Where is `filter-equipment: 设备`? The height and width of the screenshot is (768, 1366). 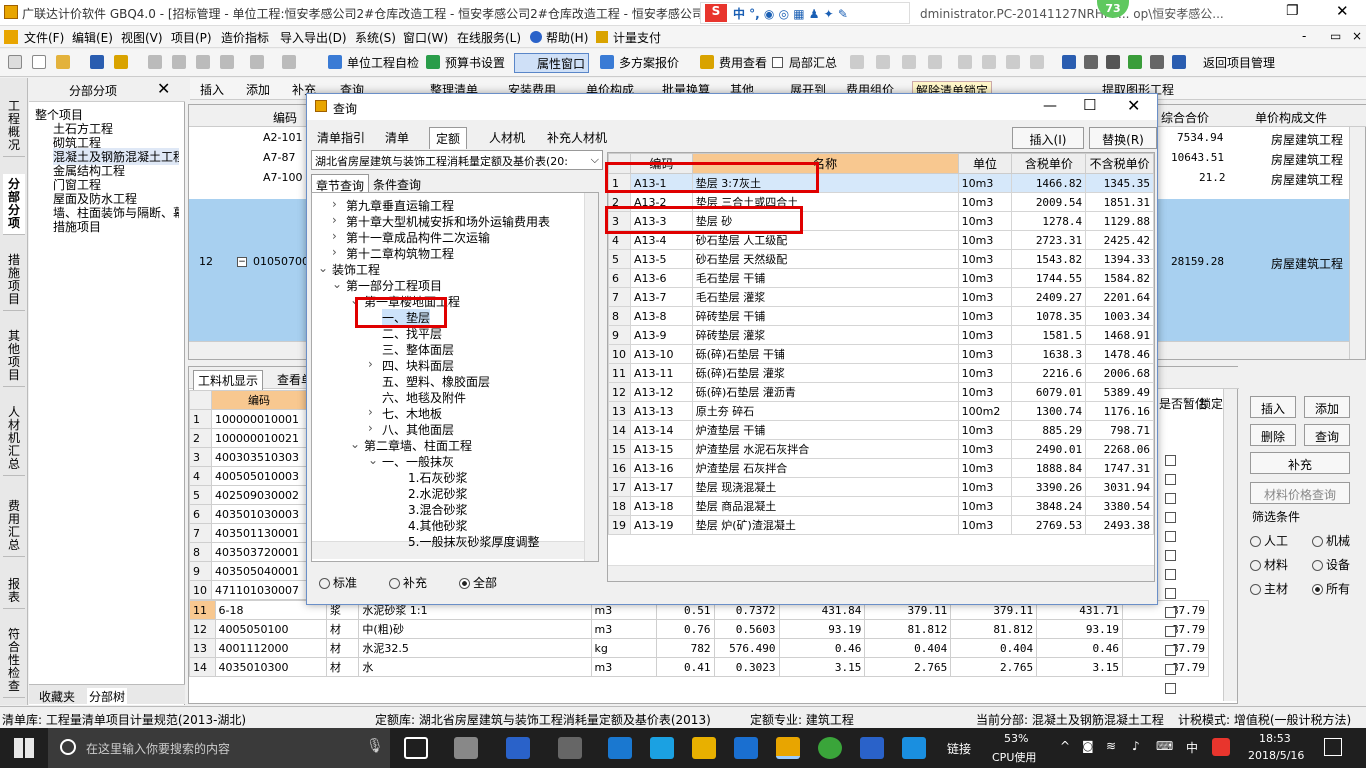
filter-equipment: 设备 is located at coordinates (1331, 564).